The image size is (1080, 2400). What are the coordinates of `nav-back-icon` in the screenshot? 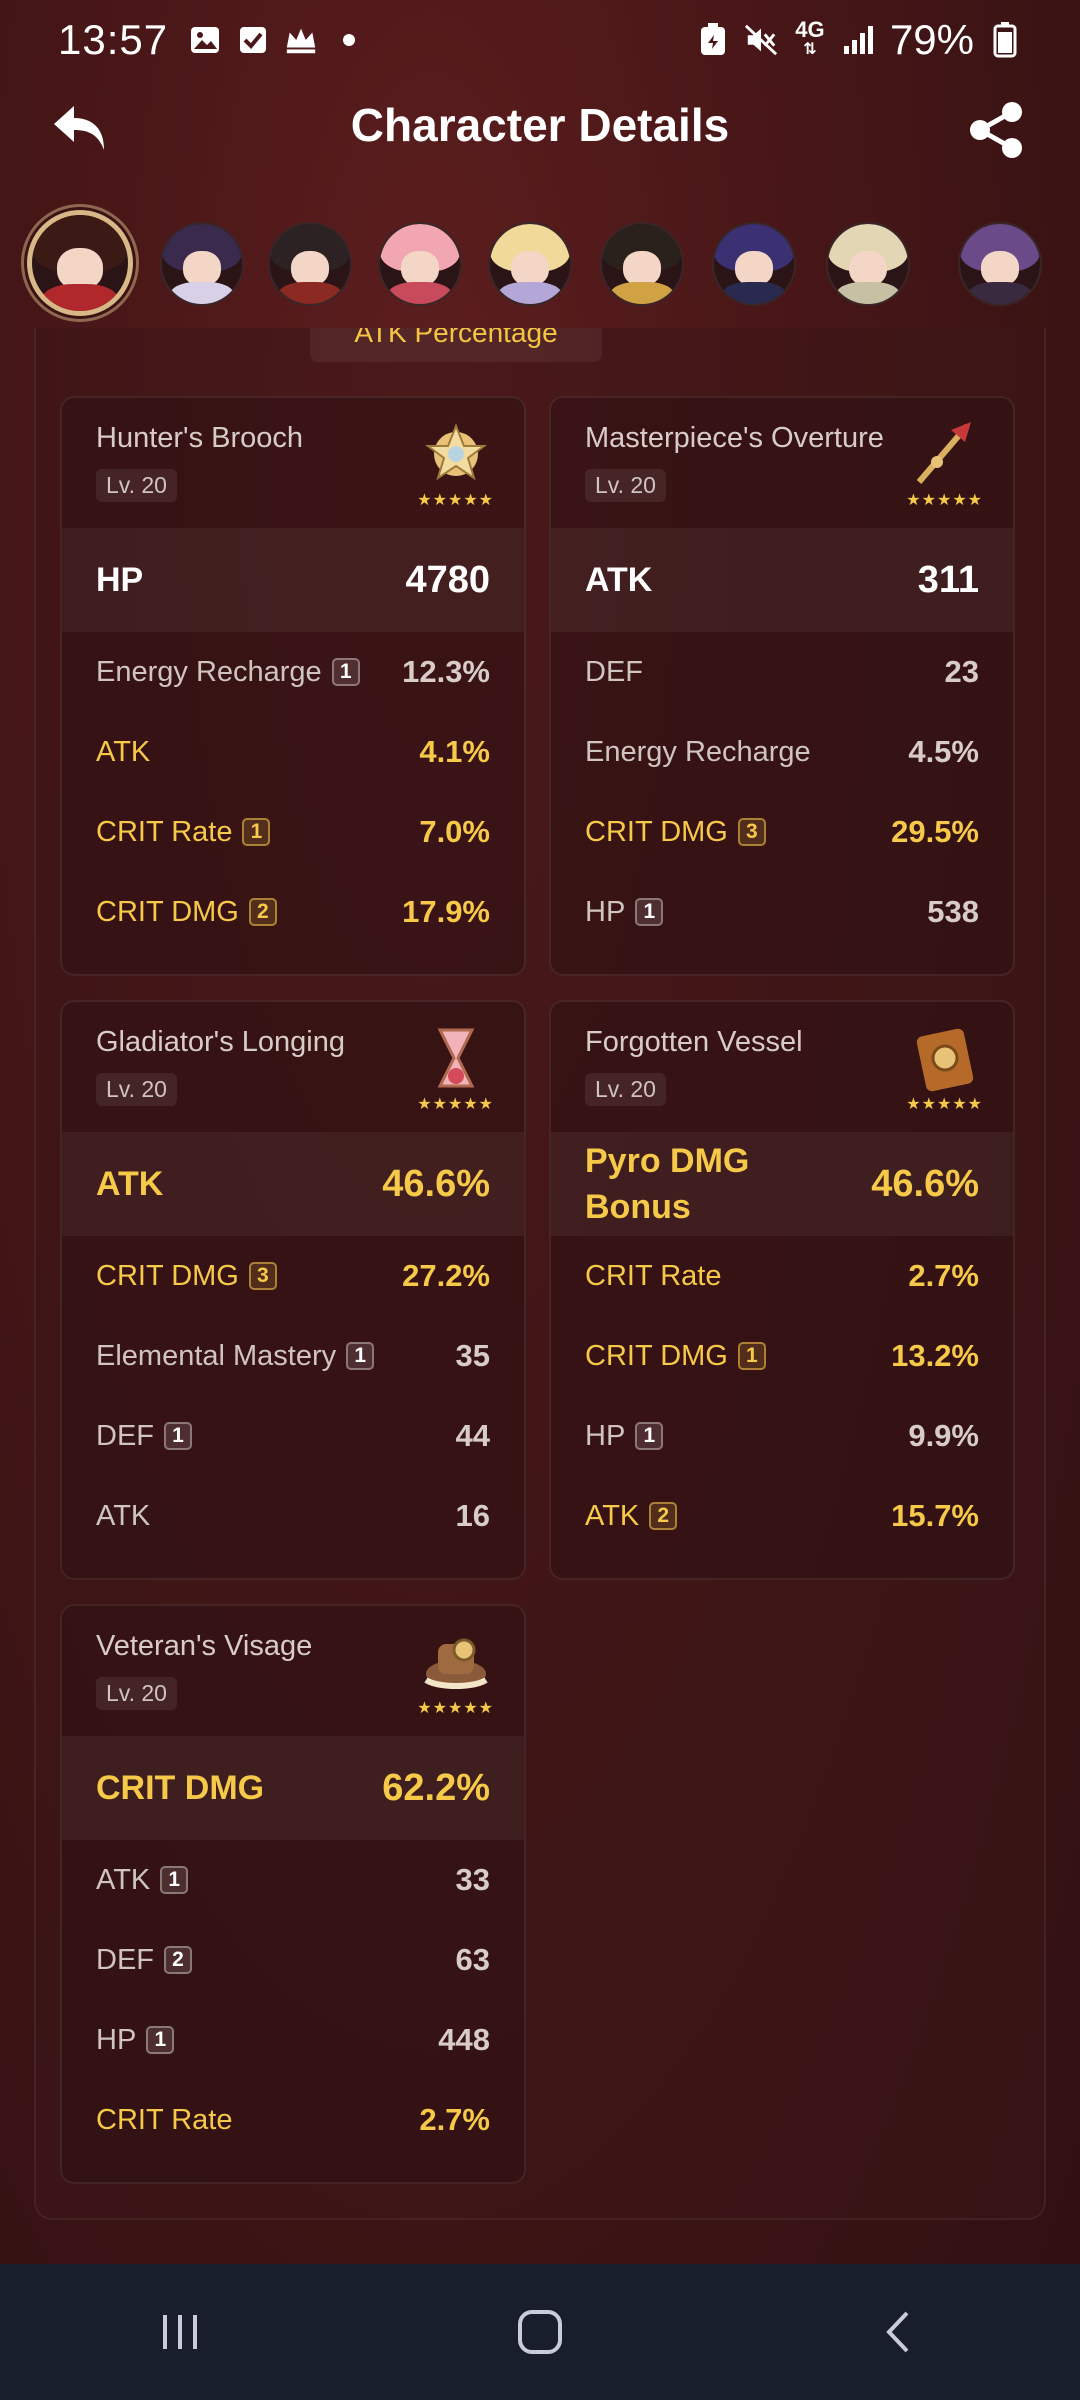 It's located at (897, 2332).